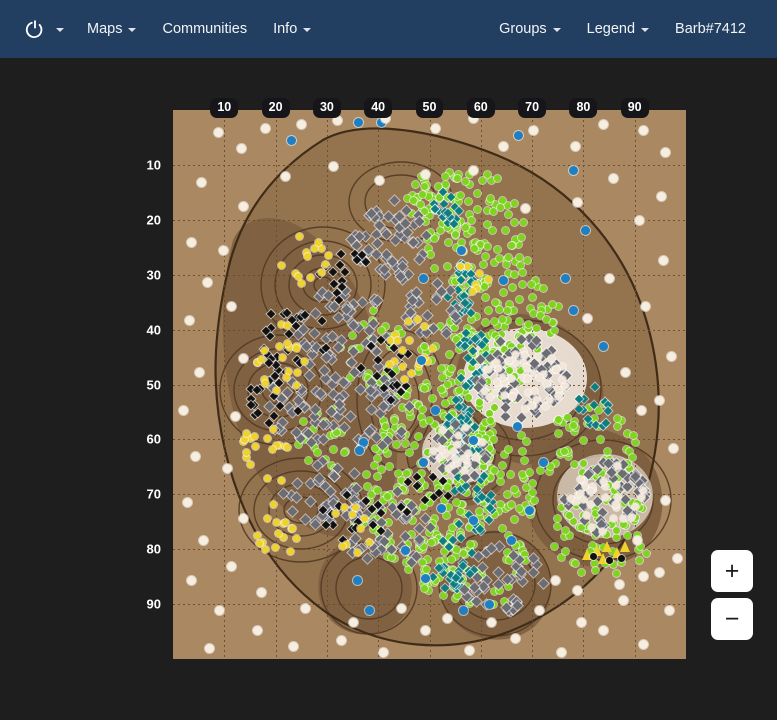 This screenshot has width=777, height=720. I want to click on nav-item-info: Info, so click(292, 29).